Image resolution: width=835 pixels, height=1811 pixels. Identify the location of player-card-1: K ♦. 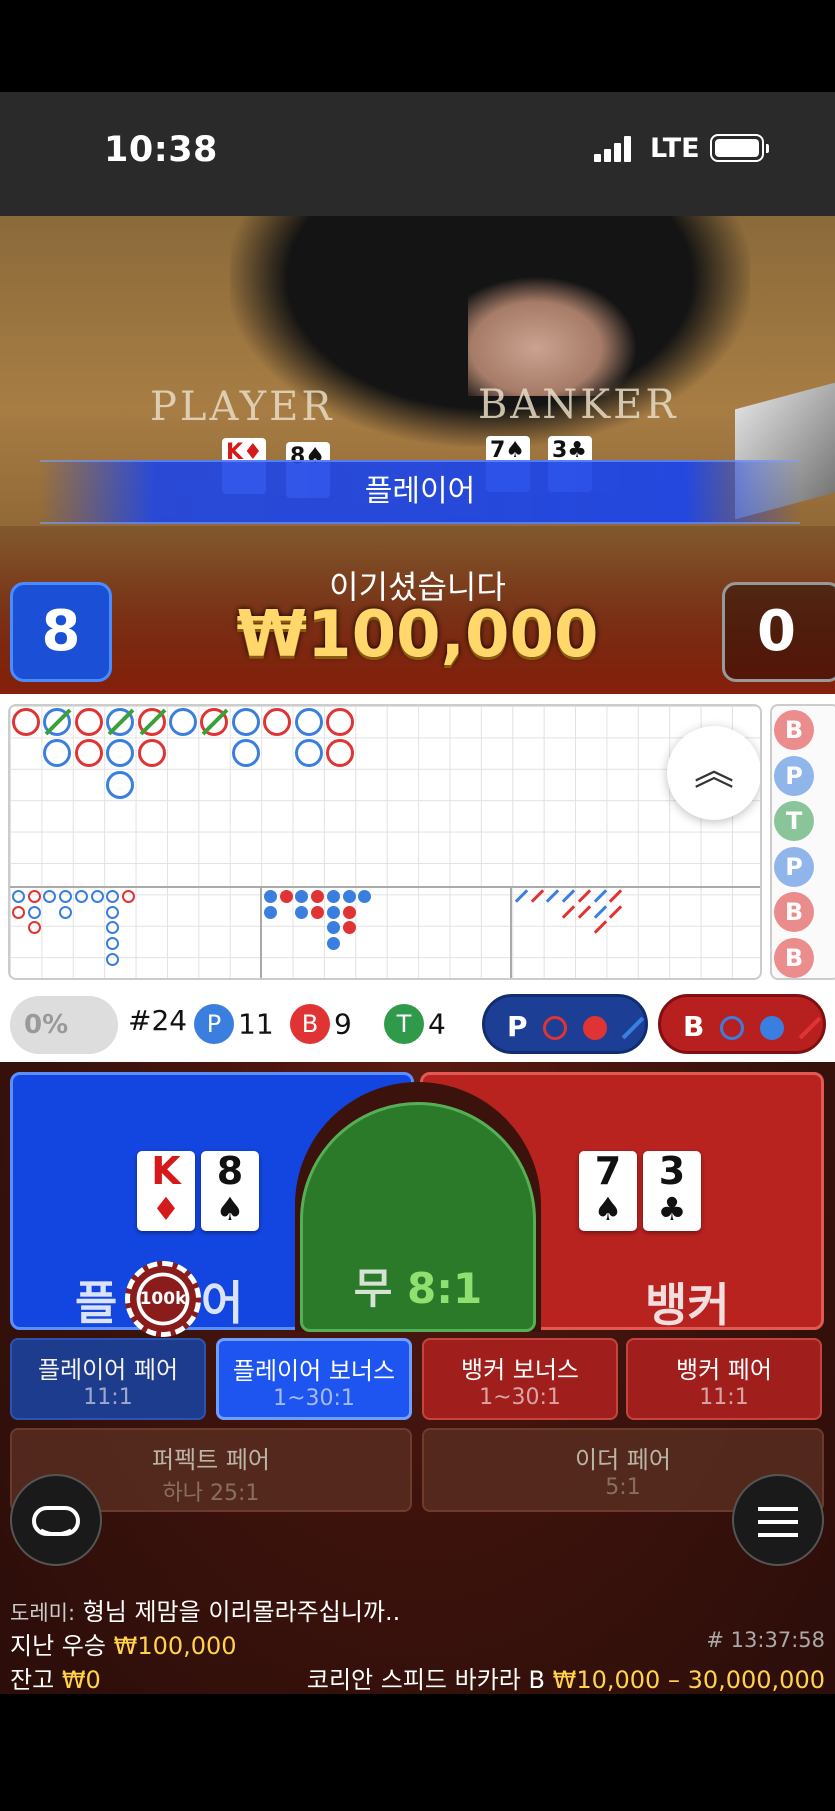
(166, 1191).